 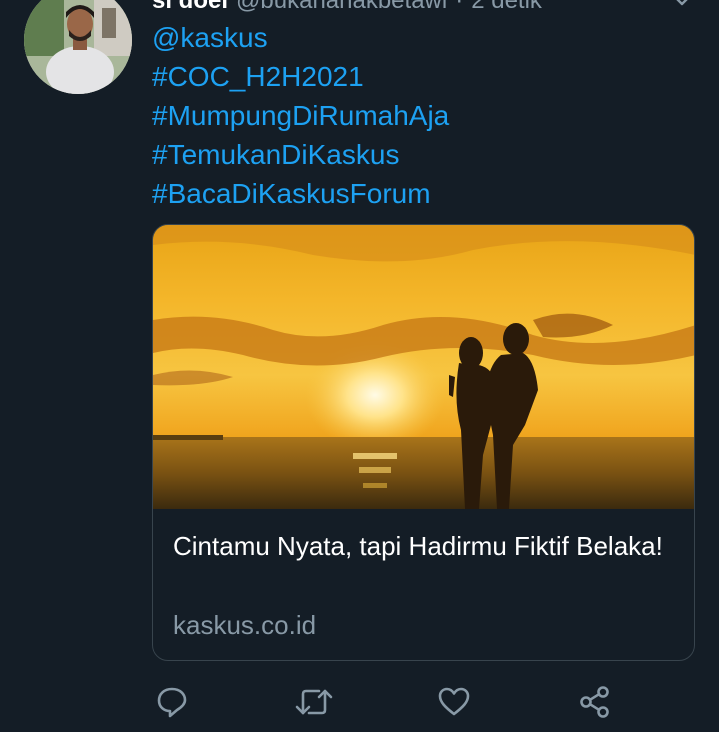 What do you see at coordinates (359, 702) in the screenshot?
I see `tweet-actions` at bounding box center [359, 702].